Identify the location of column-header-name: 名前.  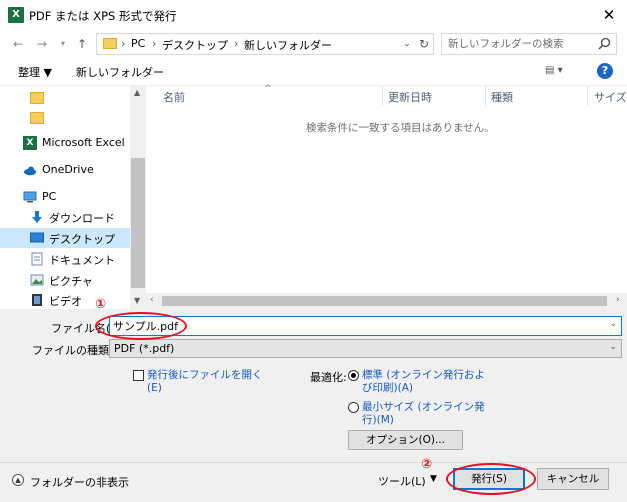
(174, 97).